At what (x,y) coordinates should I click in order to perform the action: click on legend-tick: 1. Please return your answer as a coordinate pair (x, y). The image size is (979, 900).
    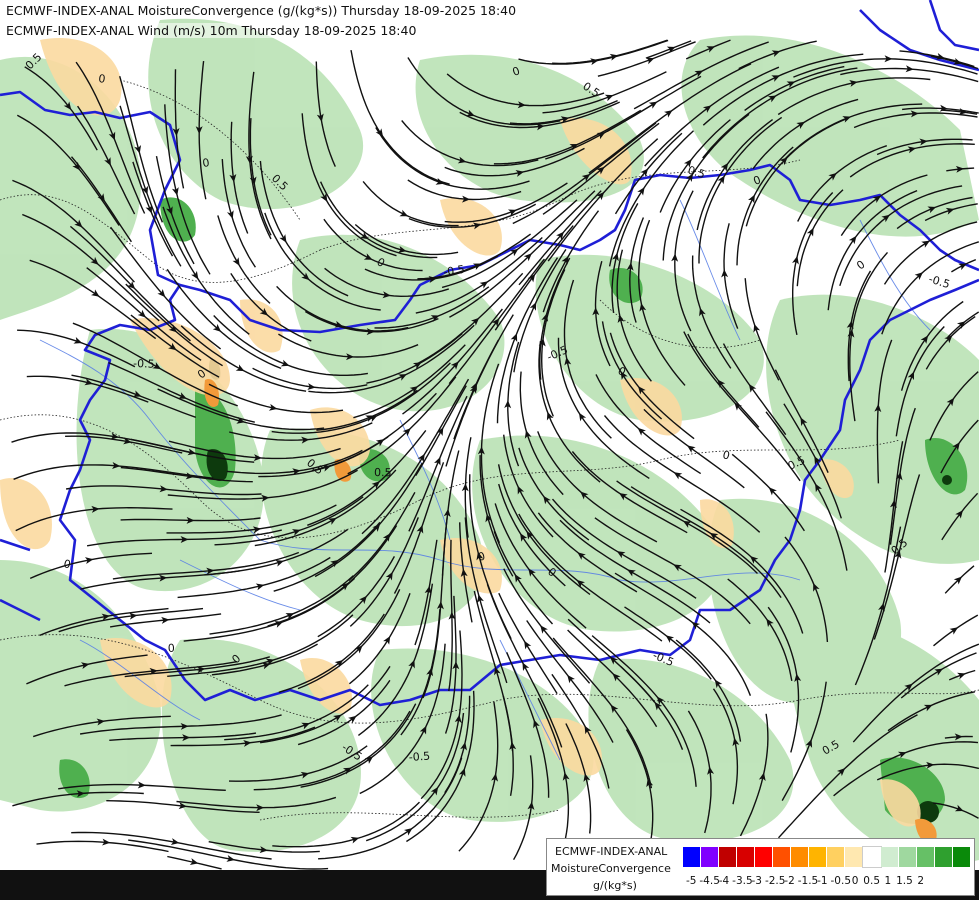
    Looking at the image, I should click on (888, 881).